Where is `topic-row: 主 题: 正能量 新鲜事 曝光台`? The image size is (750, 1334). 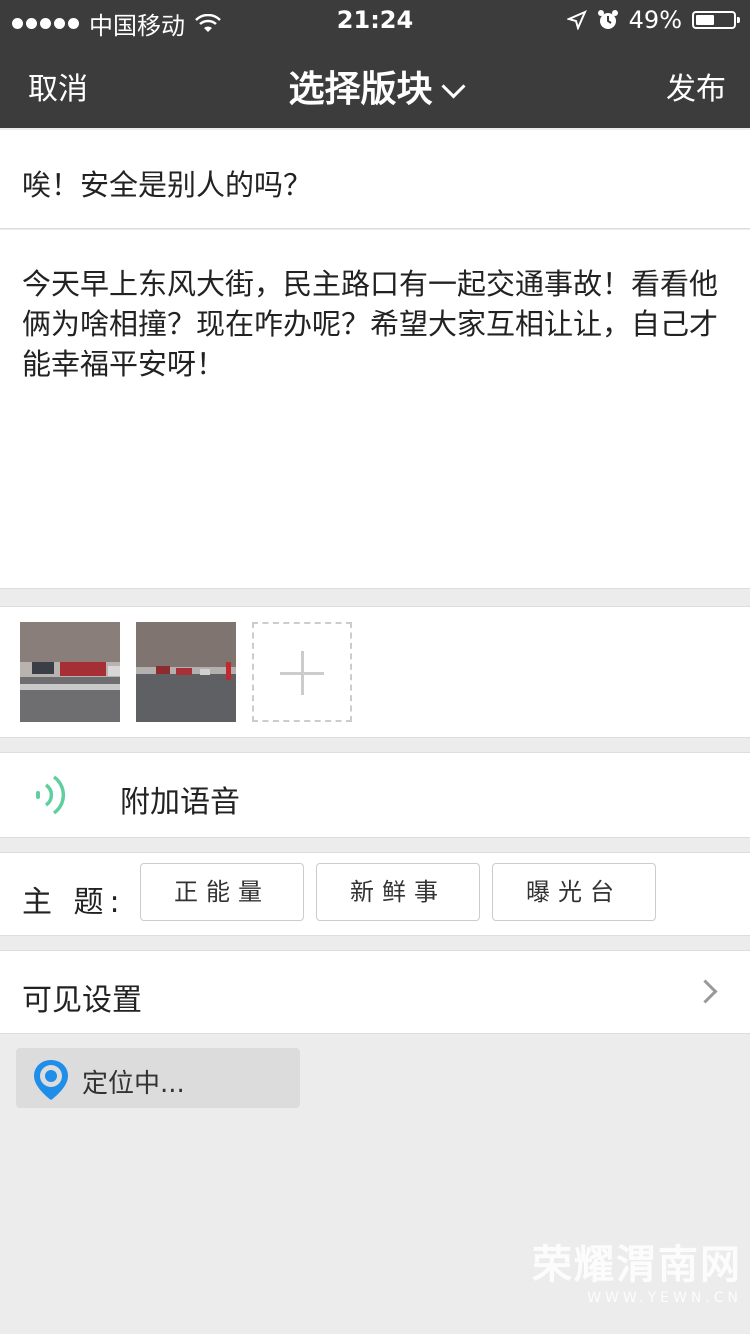
topic-row: 主 题: 正能量 新鲜事 曝光台 is located at coordinates (375, 894).